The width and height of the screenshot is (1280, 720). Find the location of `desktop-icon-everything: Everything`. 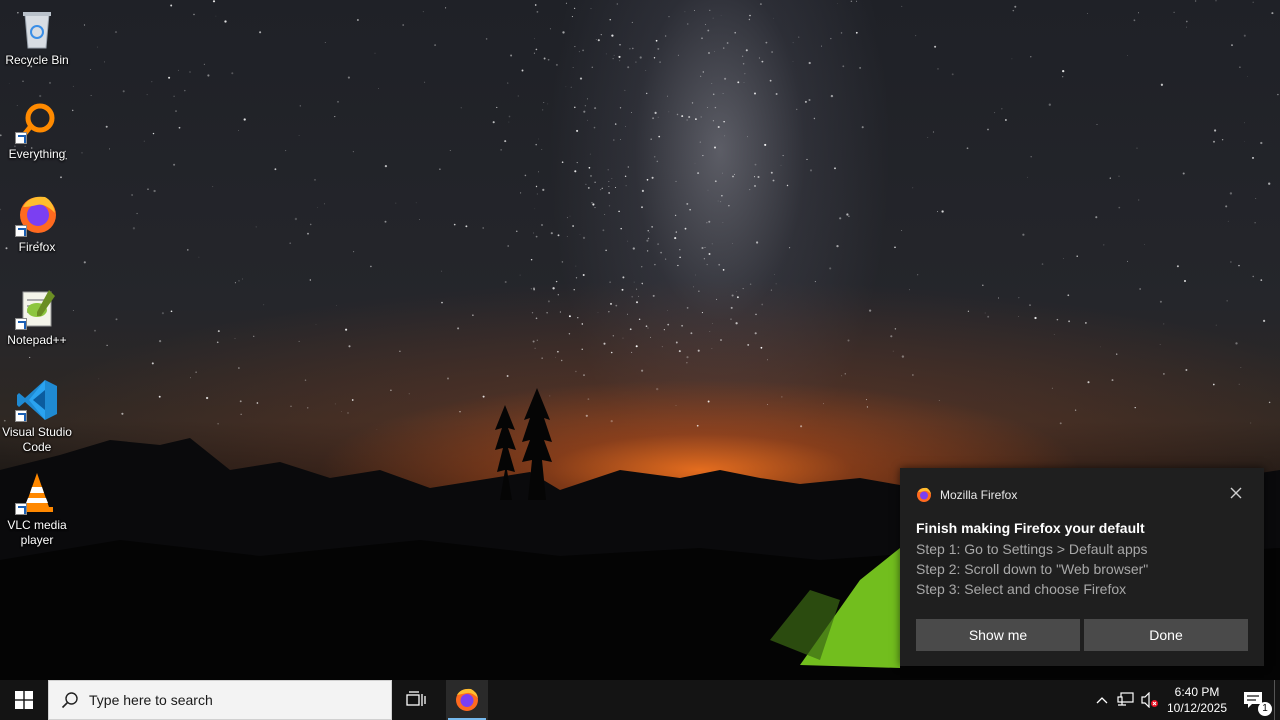

desktop-icon-everything: Everything is located at coordinates (37, 131).